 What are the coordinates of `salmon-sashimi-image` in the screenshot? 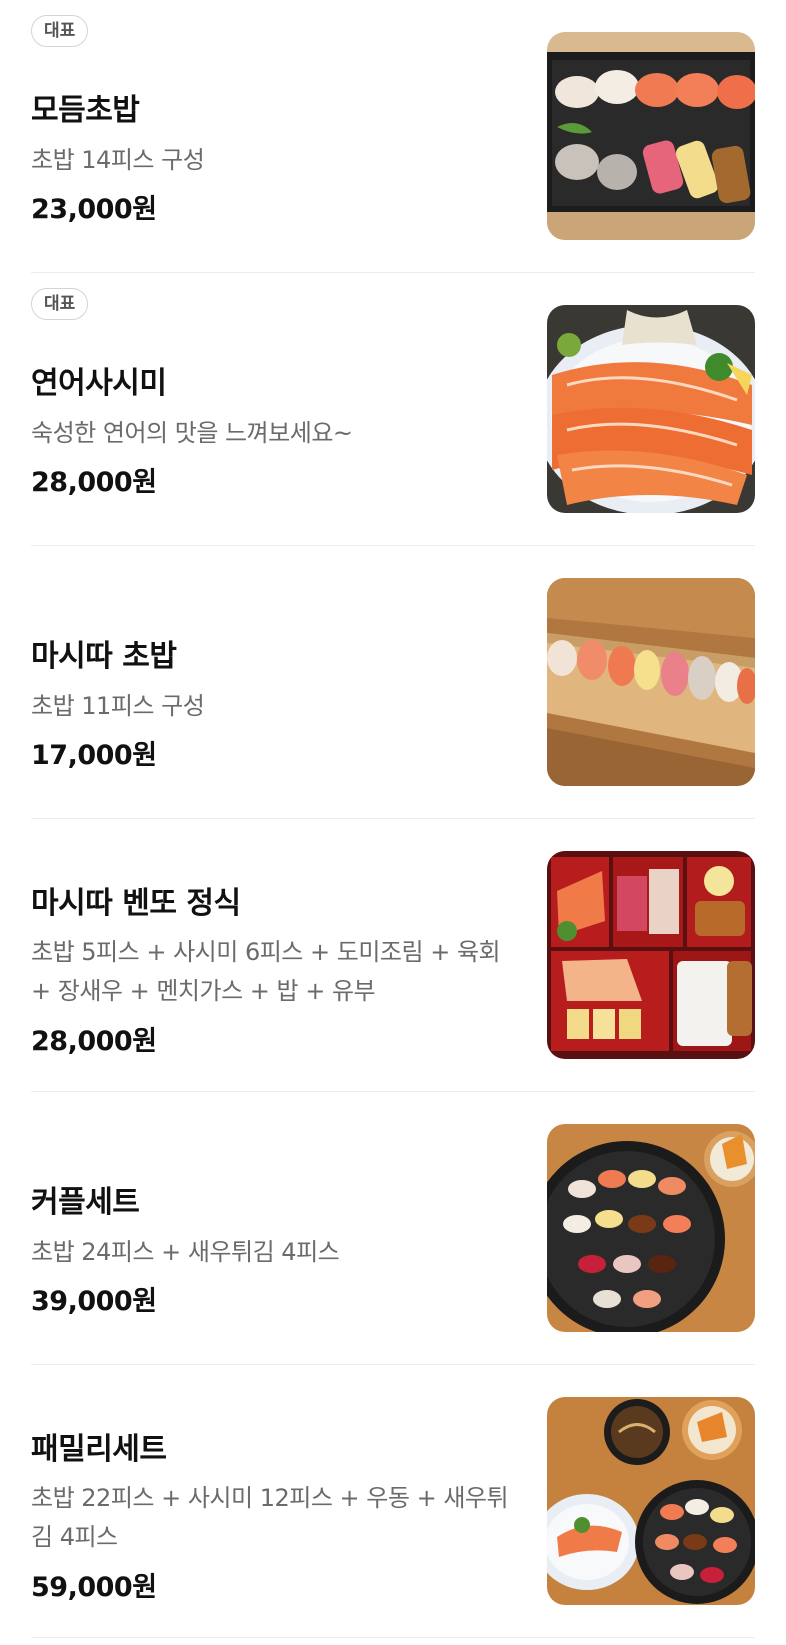 It's located at (651, 409).